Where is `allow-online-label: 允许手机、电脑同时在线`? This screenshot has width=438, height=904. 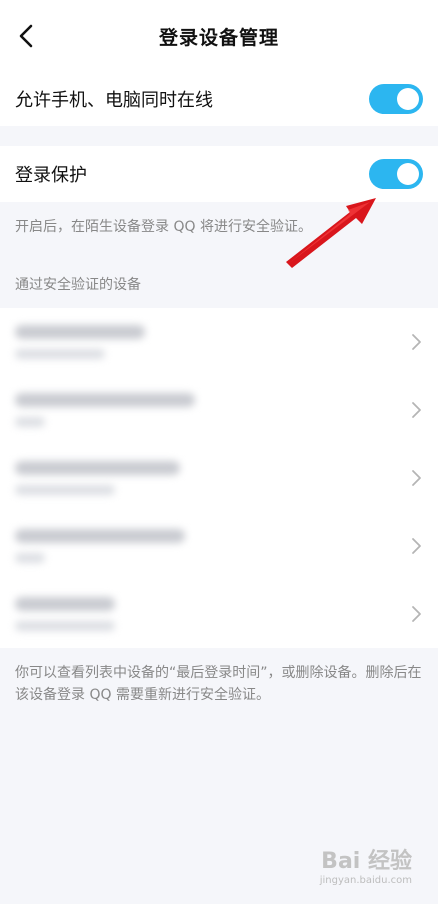
allow-online-label: 允许手机、电脑同时在线 is located at coordinates (114, 100).